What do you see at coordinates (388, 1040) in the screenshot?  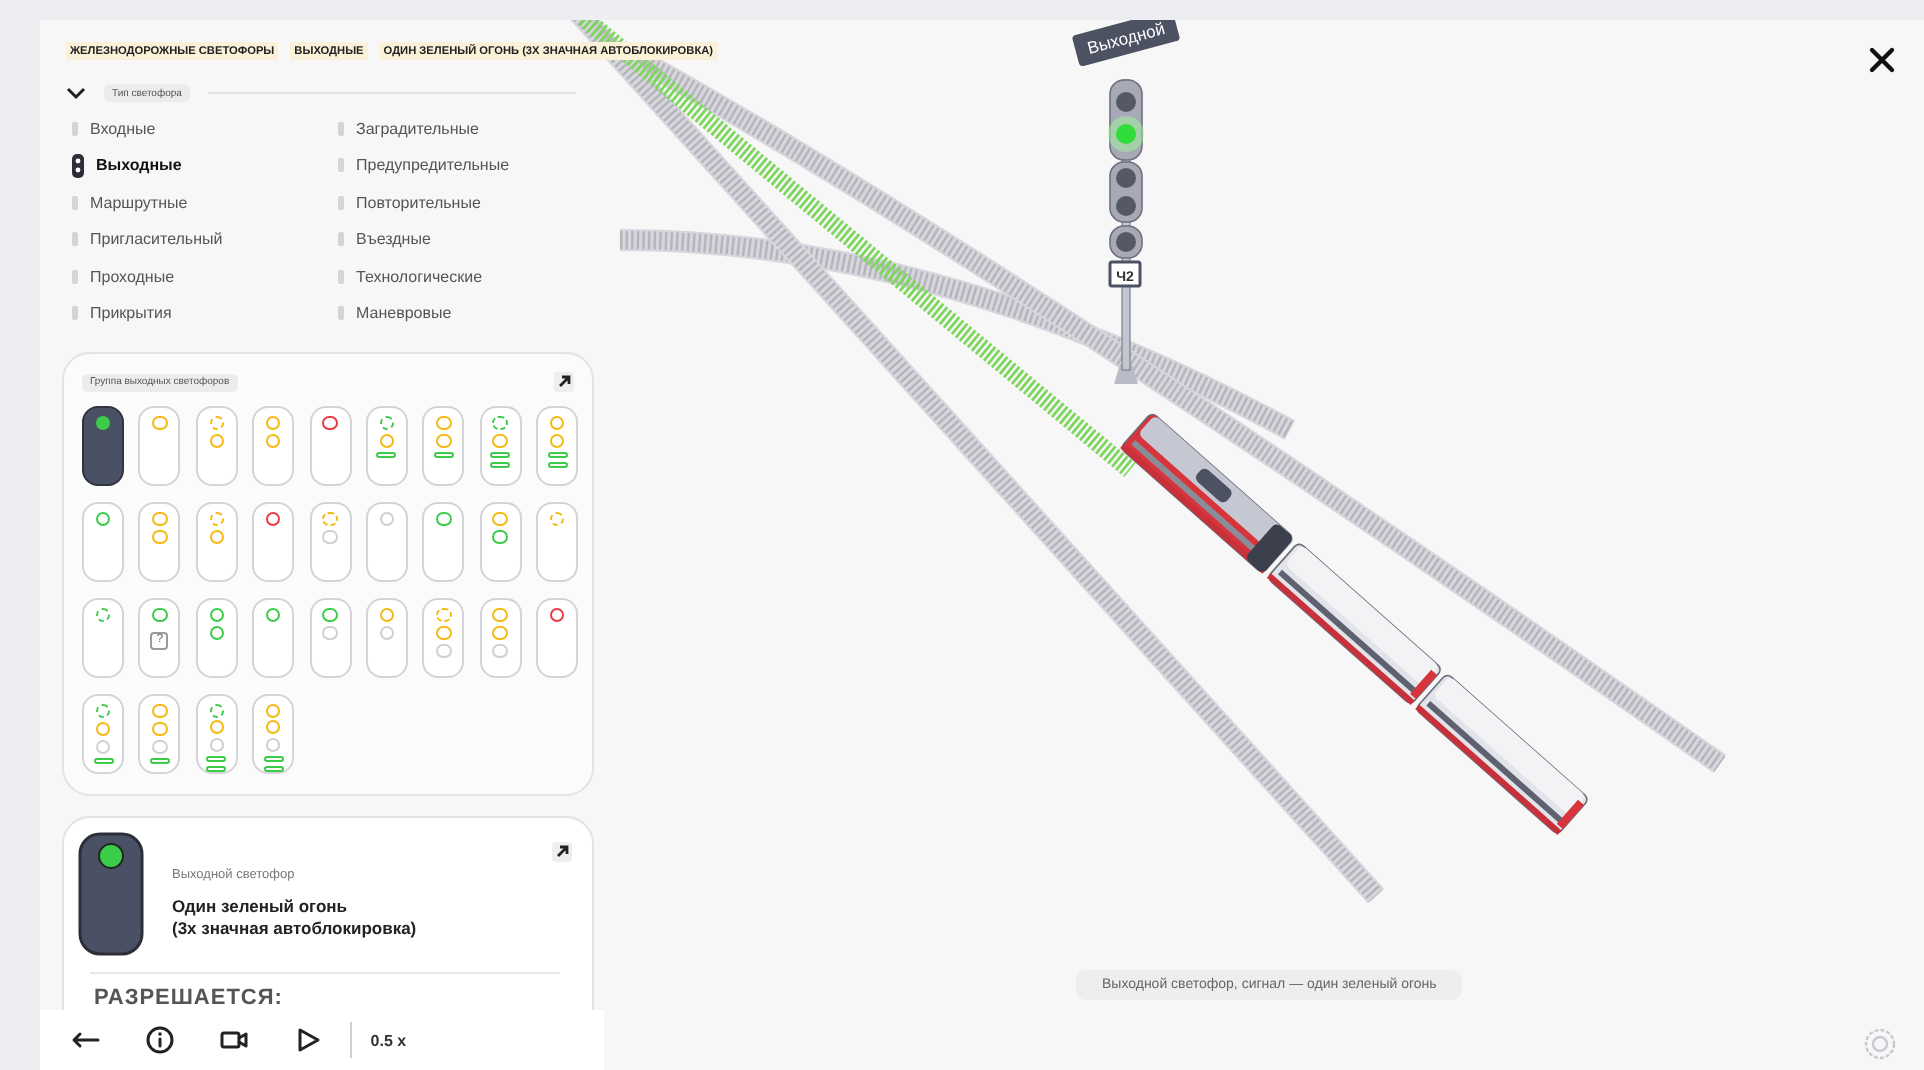 I see `speed-button: 0.5 x` at bounding box center [388, 1040].